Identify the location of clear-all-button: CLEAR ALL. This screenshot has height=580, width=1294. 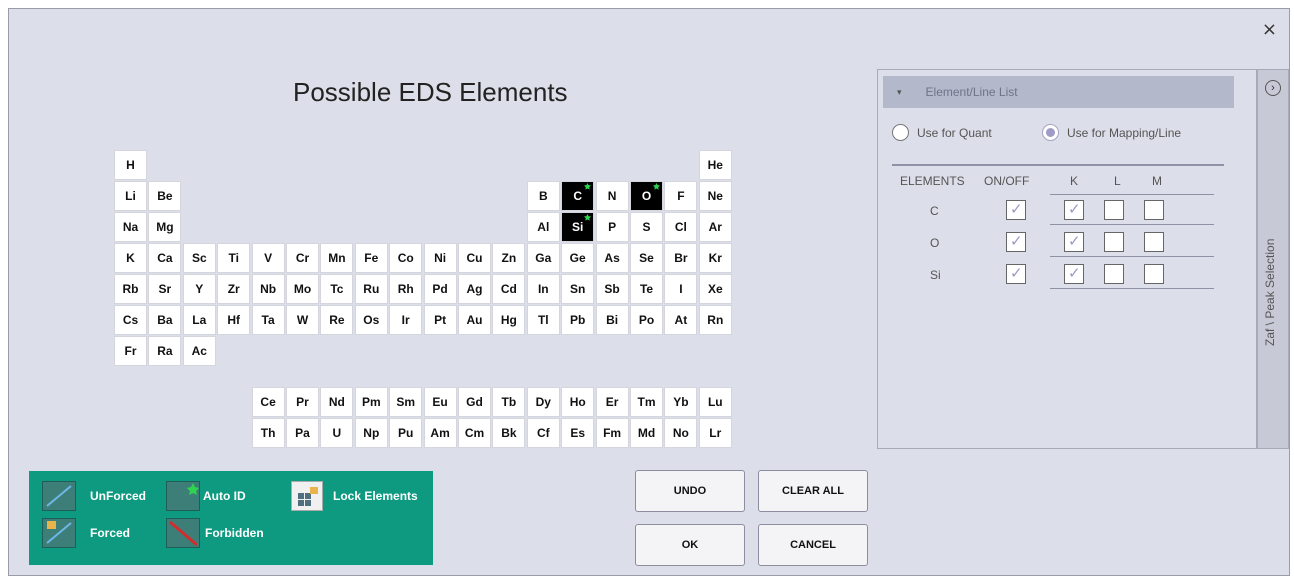
(813, 491).